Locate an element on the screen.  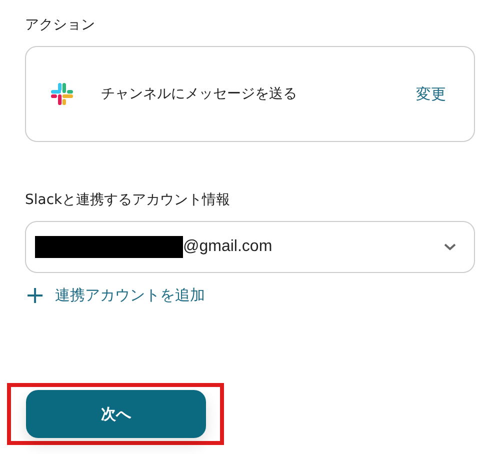
next-button: 次へ is located at coordinates (116, 414).